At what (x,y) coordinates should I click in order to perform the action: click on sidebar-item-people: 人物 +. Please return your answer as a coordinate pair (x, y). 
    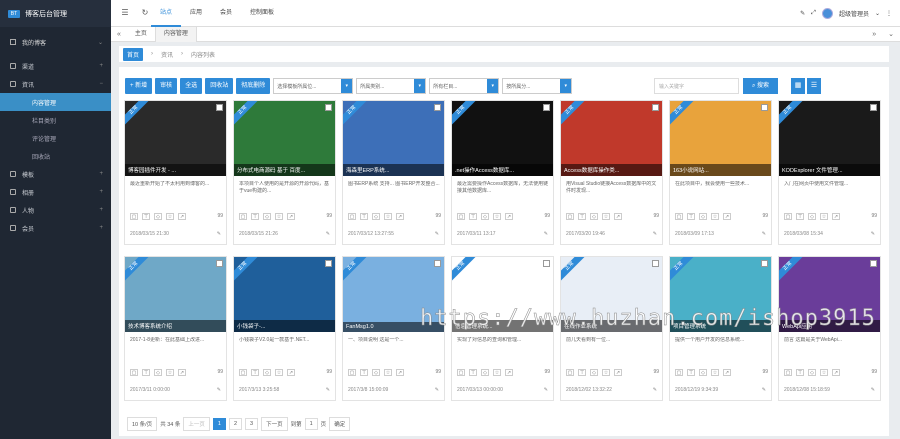
    Looking at the image, I should click on (55, 210).